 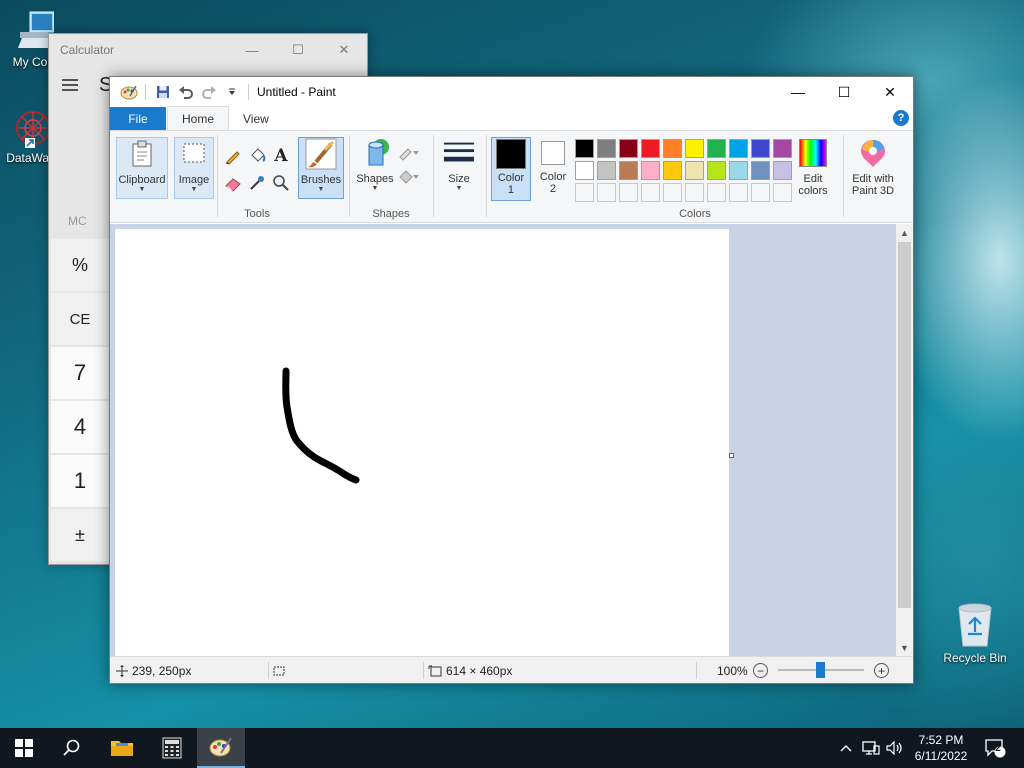 I want to click on start-button, so click(x=24, y=748).